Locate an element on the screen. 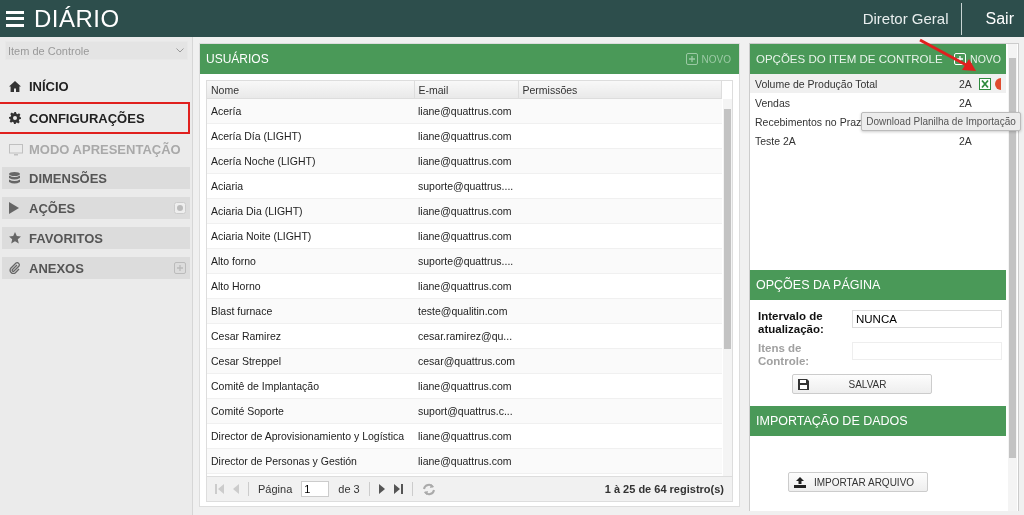 Image resolution: width=1024 pixels, height=515 pixels. next-page-icon is located at coordinates (381, 489).